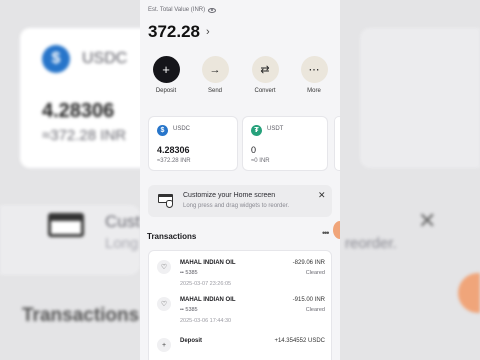 The width and height of the screenshot is (480, 360). Describe the element at coordinates (177, 10) in the screenshot. I see `total-value-label-text: Est. Total Value (INR)` at that location.